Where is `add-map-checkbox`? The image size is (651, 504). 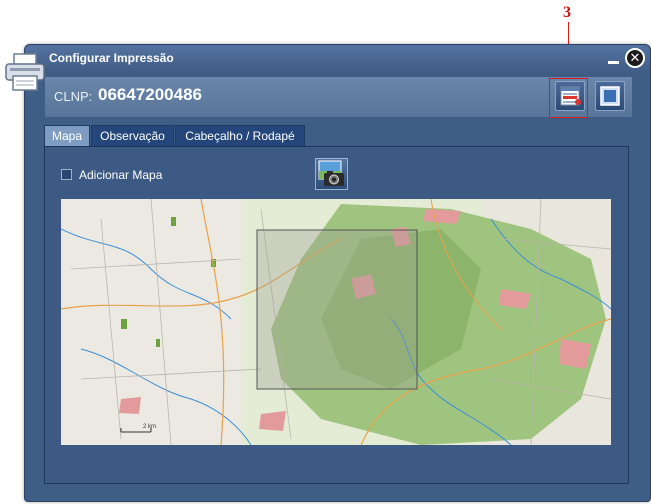 add-map-checkbox is located at coordinates (66, 174).